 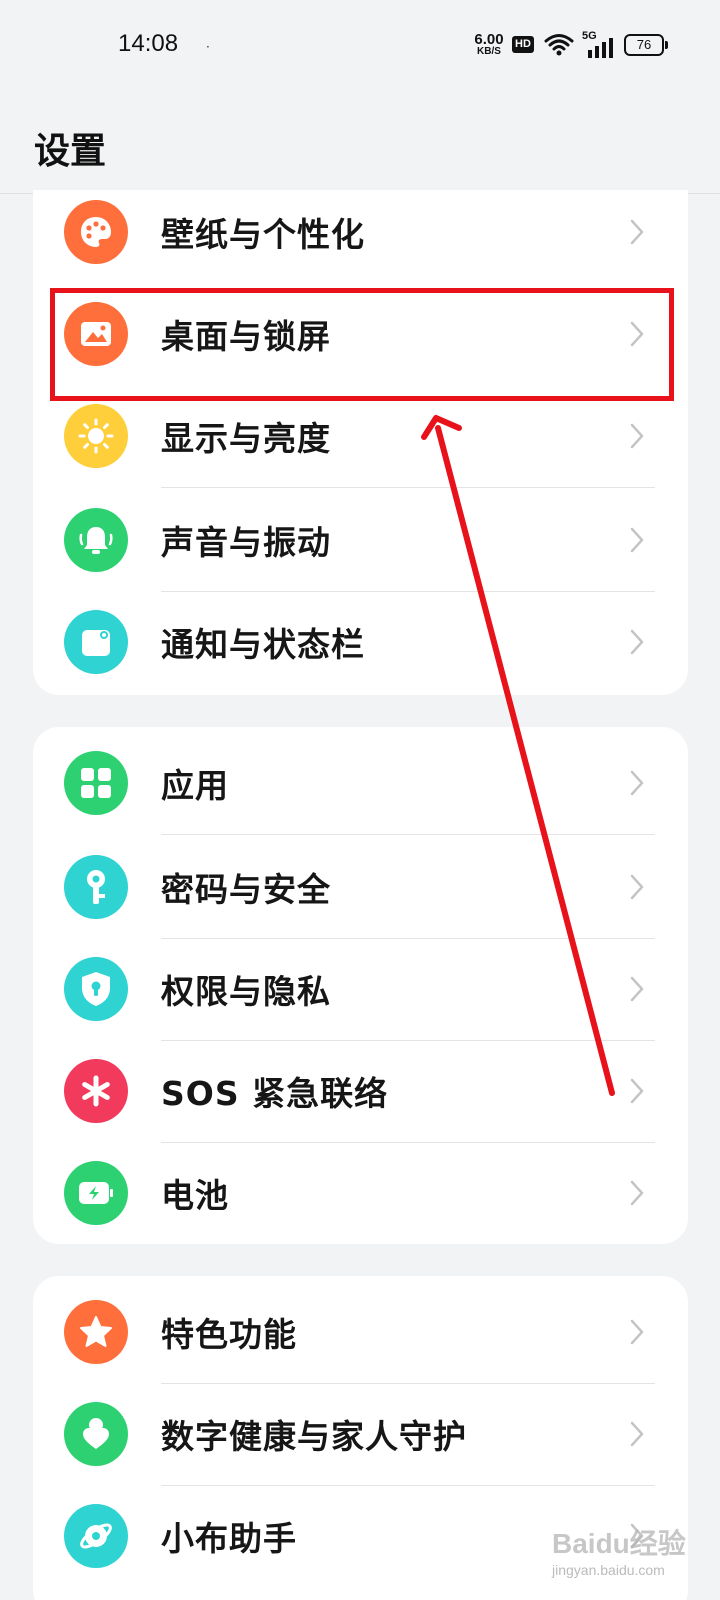 I want to click on settings-item-apps: 应用, so click(x=360, y=783).